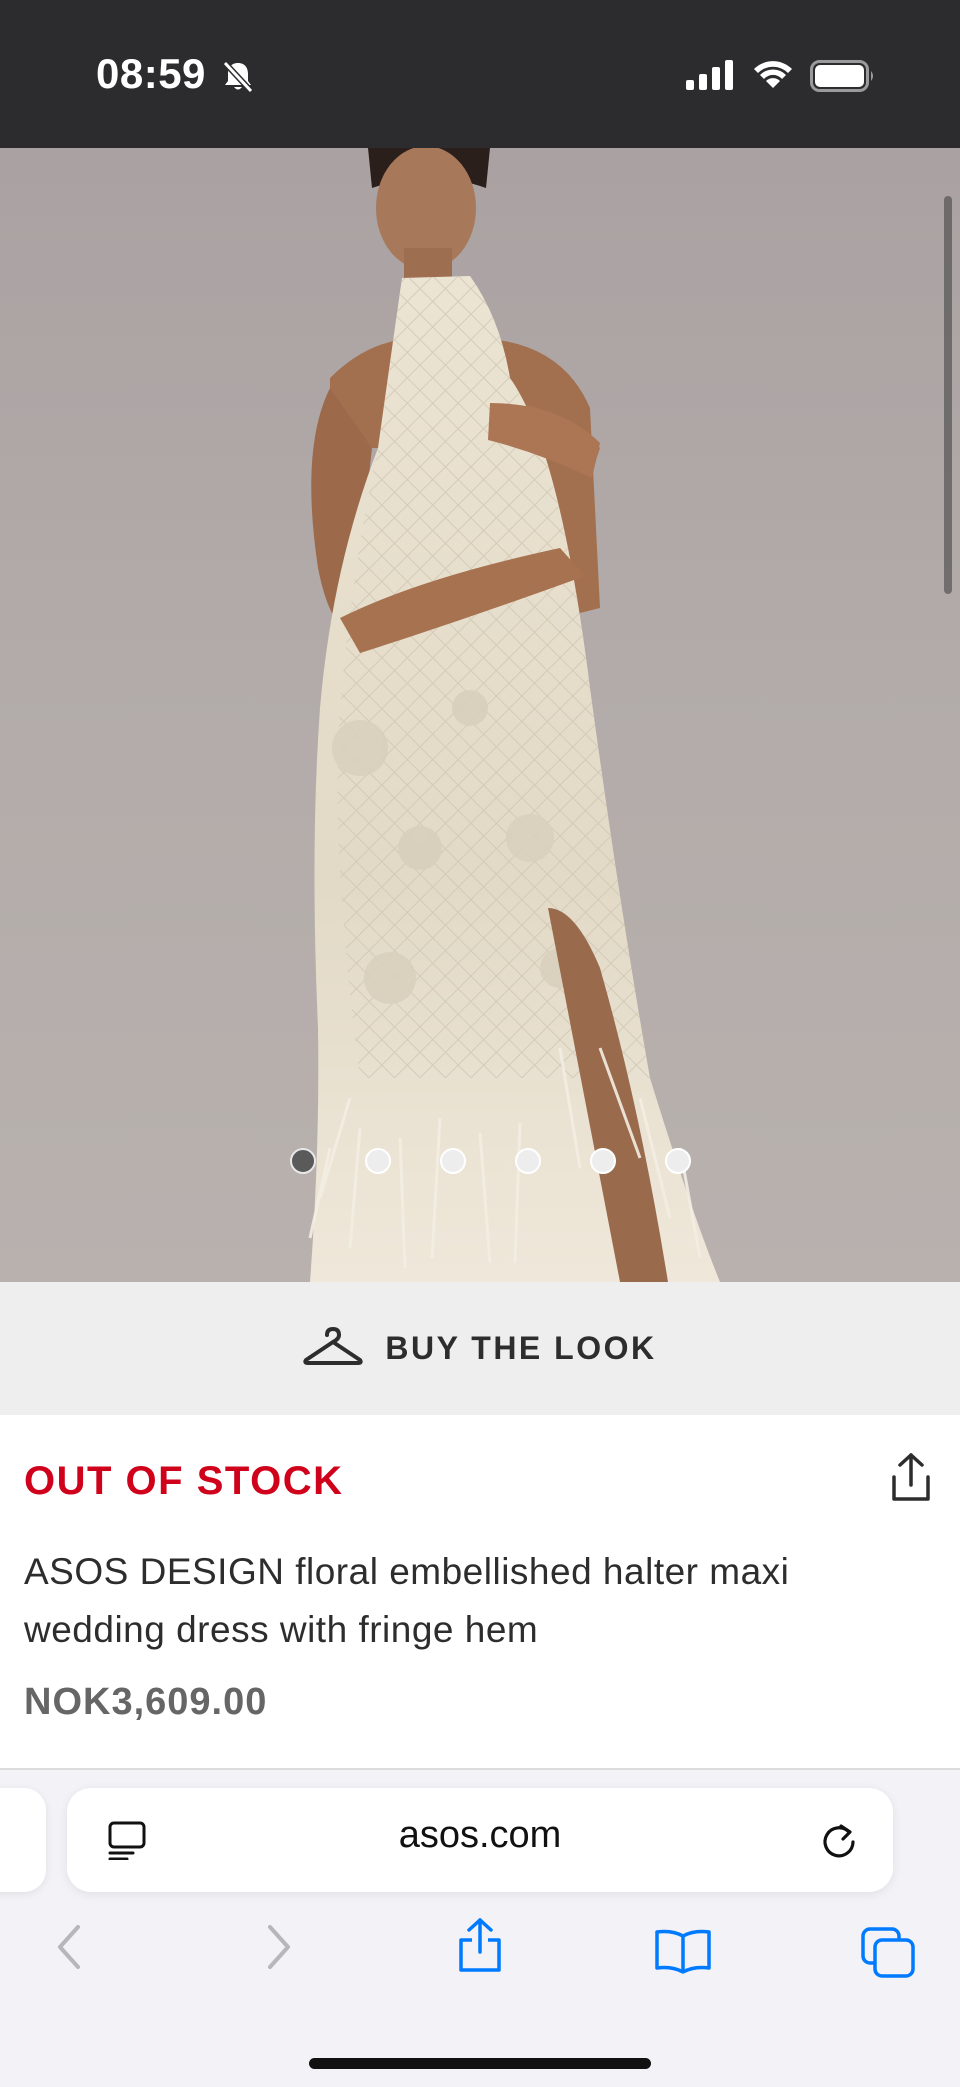  I want to click on back-icon, so click(69, 1949).